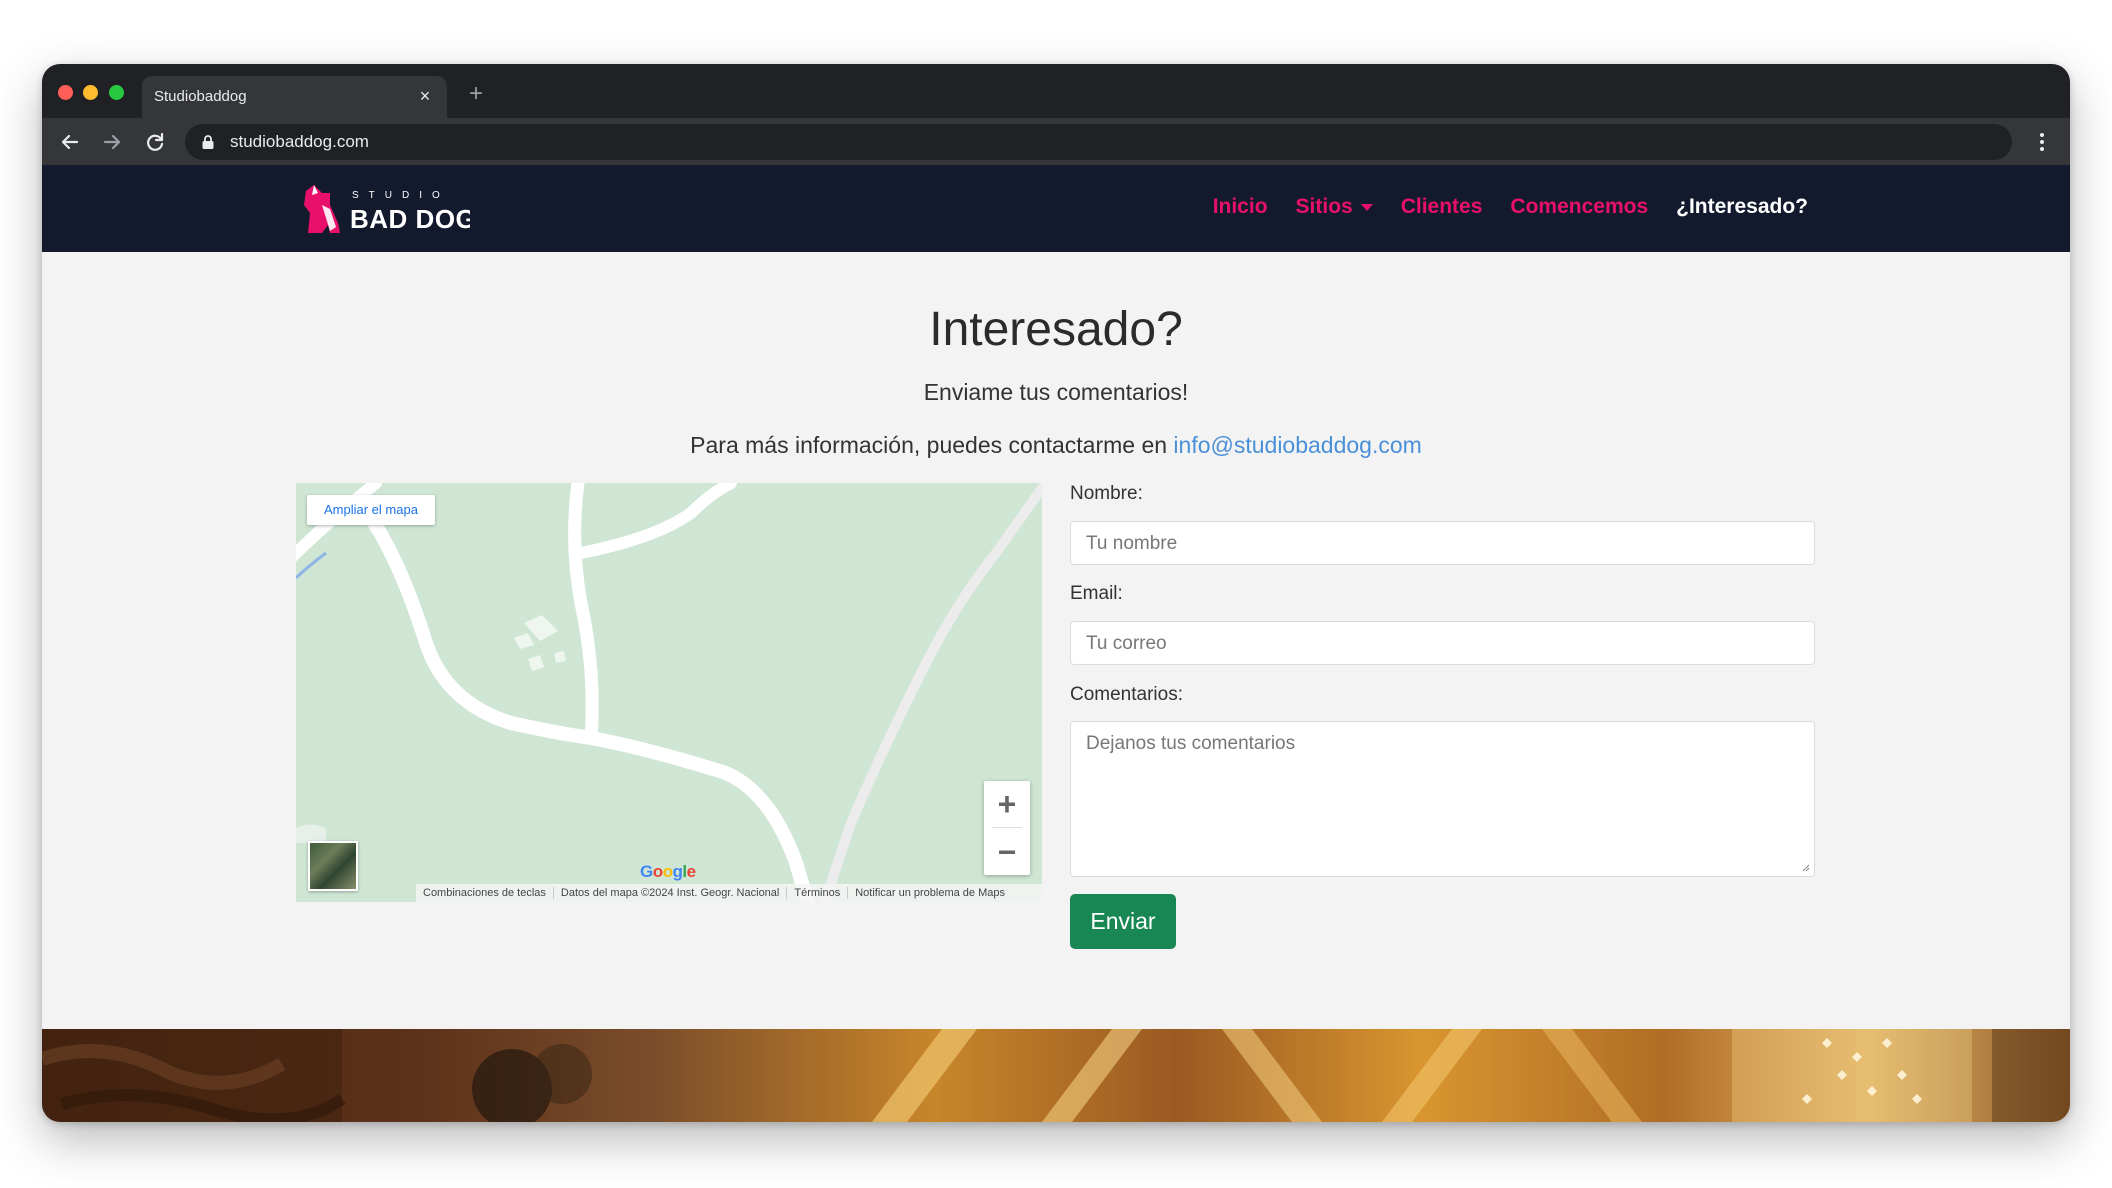 The height and width of the screenshot is (1188, 2112). I want to click on nav-link-sitios: Sitios, so click(1334, 207).